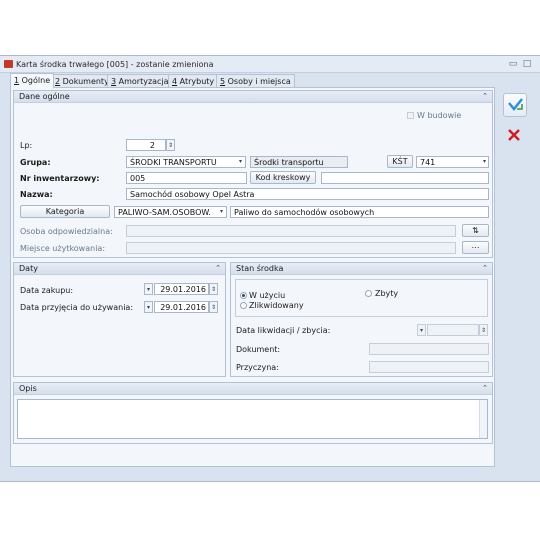  What do you see at coordinates (66, 231) in the screenshot?
I see `osoba-label: Osoba odpowiedzialna:` at bounding box center [66, 231].